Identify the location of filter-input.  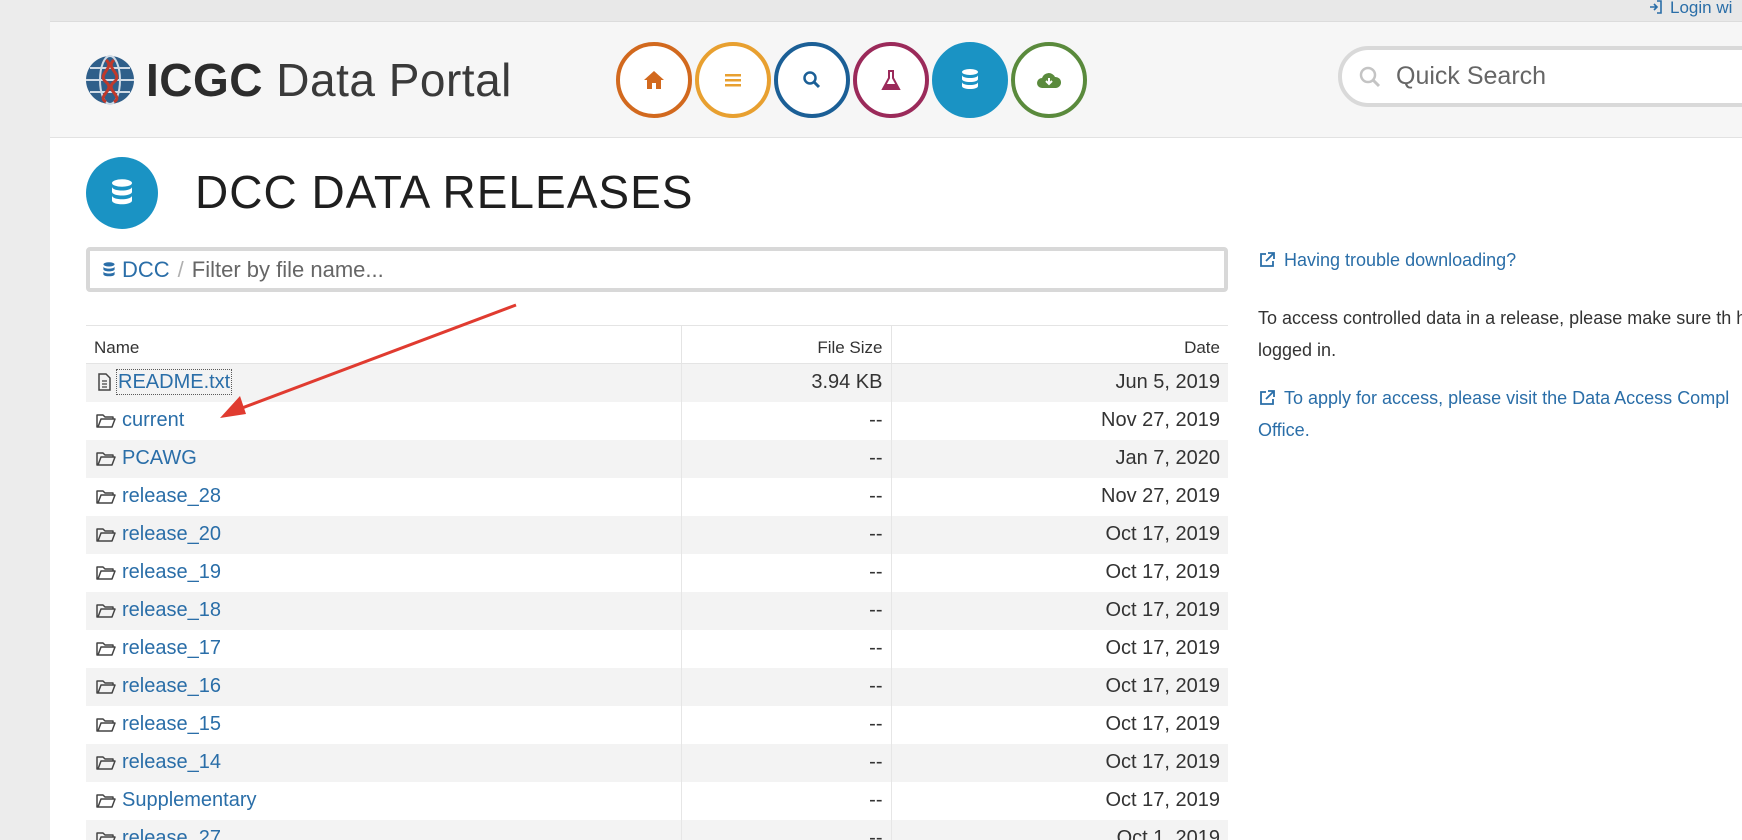
(641, 269).